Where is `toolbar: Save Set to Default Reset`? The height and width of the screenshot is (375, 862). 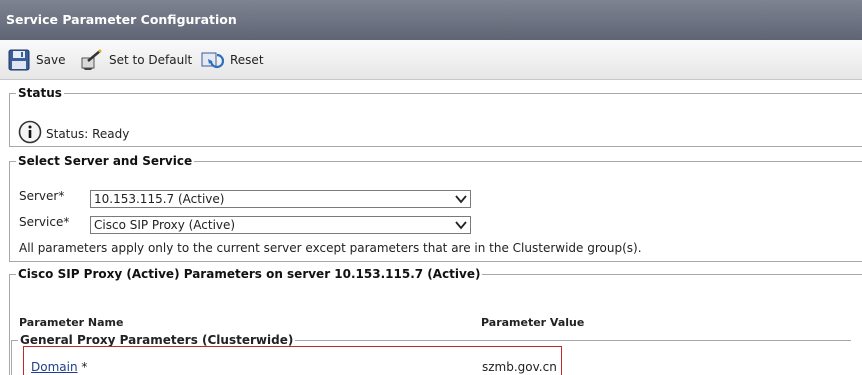
toolbar: Save Set to Default Reset is located at coordinates (431, 60).